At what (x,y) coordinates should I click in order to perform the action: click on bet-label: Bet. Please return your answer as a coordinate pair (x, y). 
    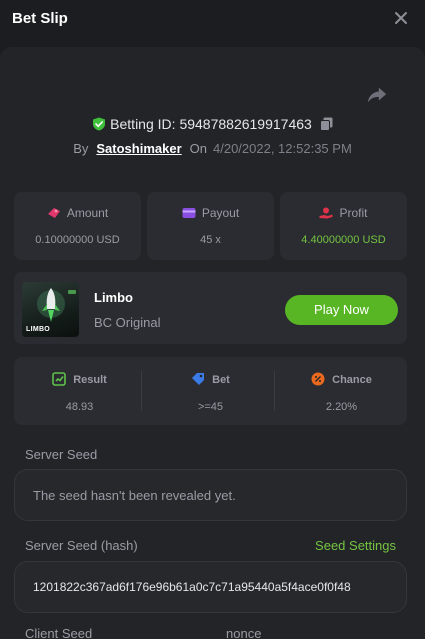
    Looking at the image, I should click on (221, 380).